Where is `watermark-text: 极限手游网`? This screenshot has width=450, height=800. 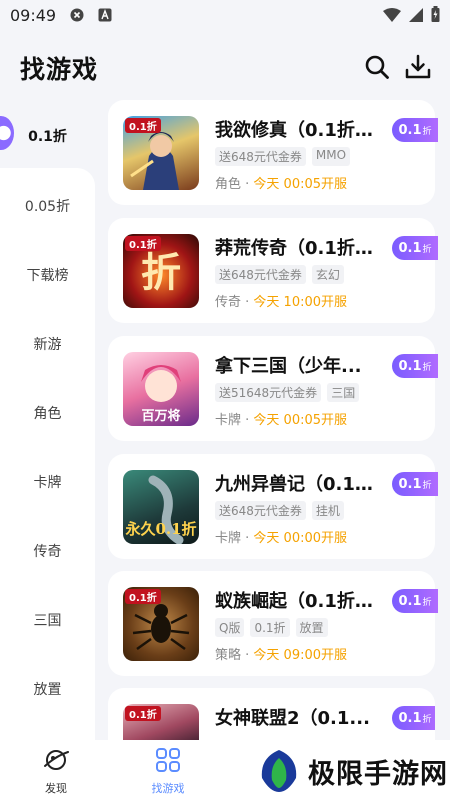
watermark-text: 极限手游网 is located at coordinates (378, 774).